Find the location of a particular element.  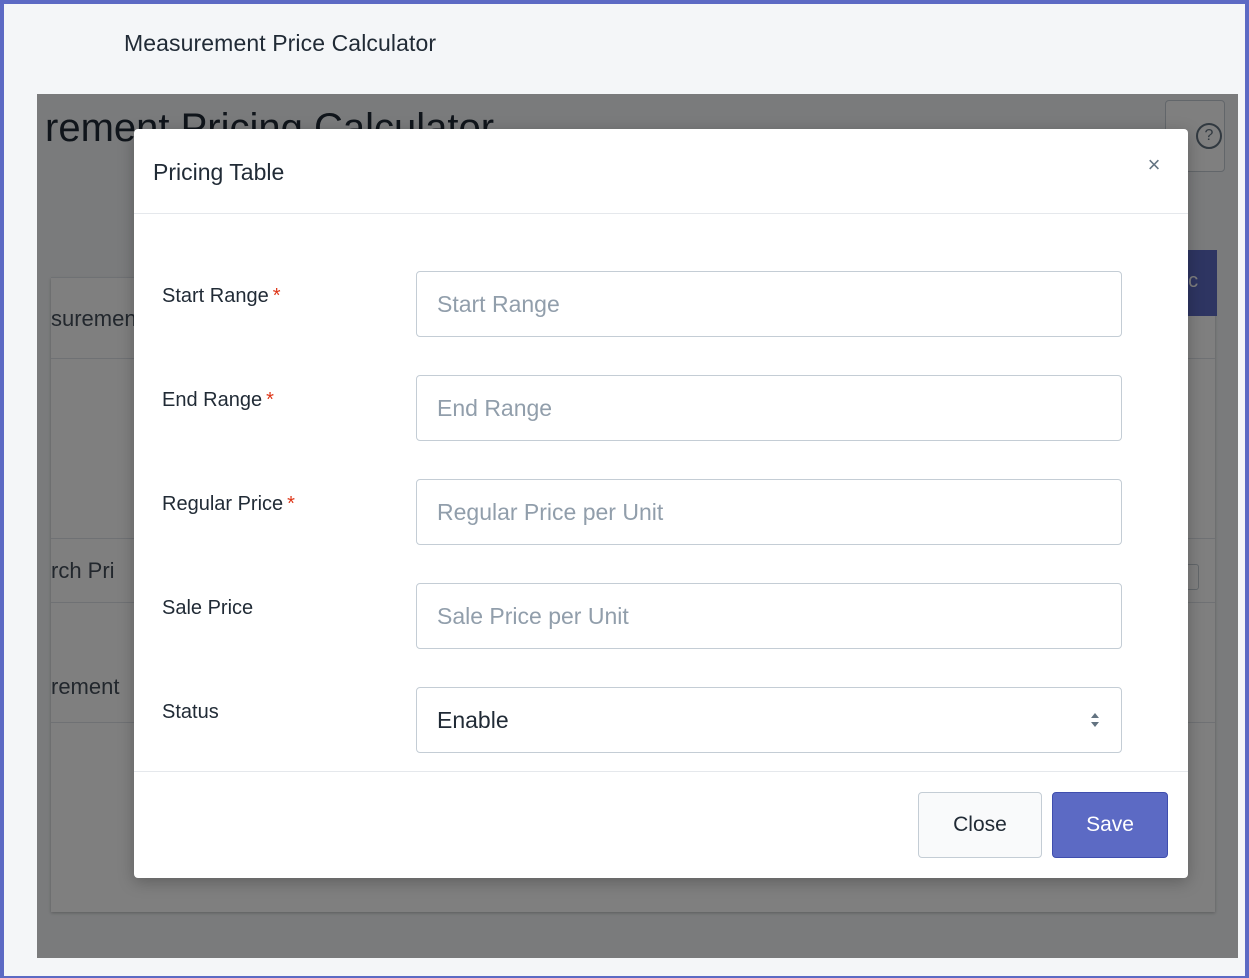

chevron-updown-icon is located at coordinates (1095, 720).